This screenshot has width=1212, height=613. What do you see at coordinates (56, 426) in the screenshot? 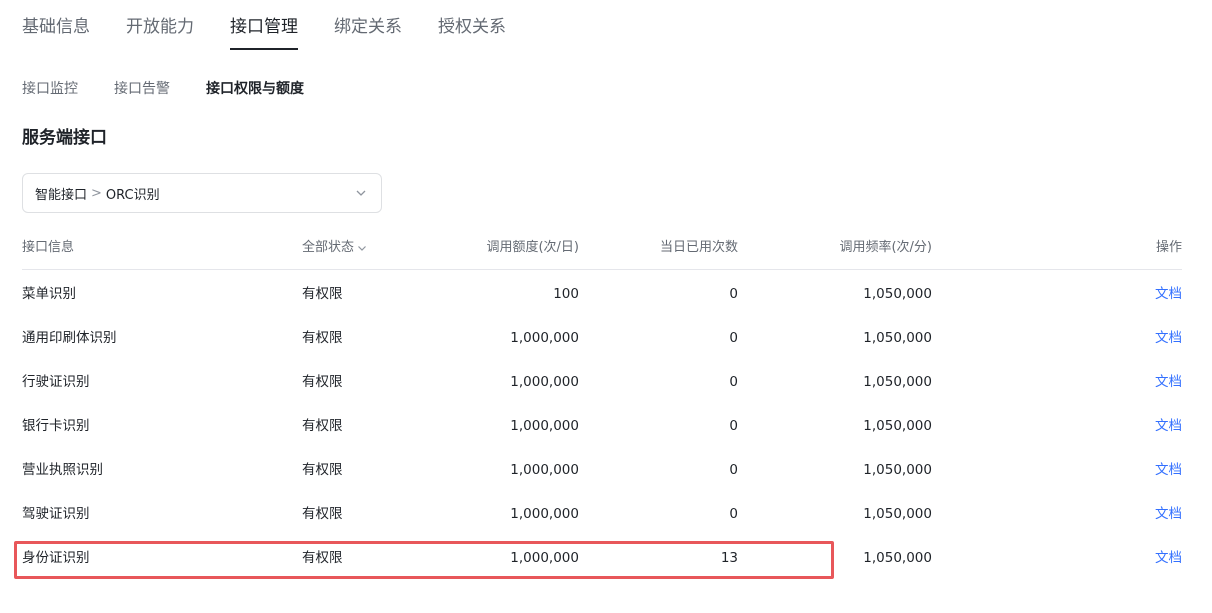
I see `cell-api-name: 银行卡识别` at bounding box center [56, 426].